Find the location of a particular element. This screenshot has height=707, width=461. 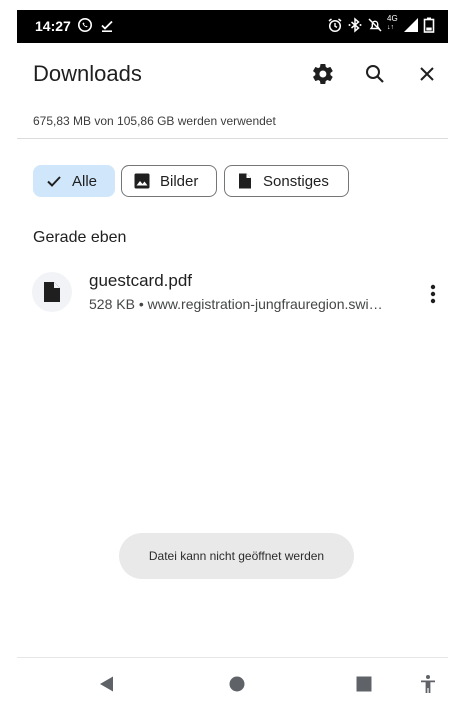

alarm-icon is located at coordinates (335, 26).